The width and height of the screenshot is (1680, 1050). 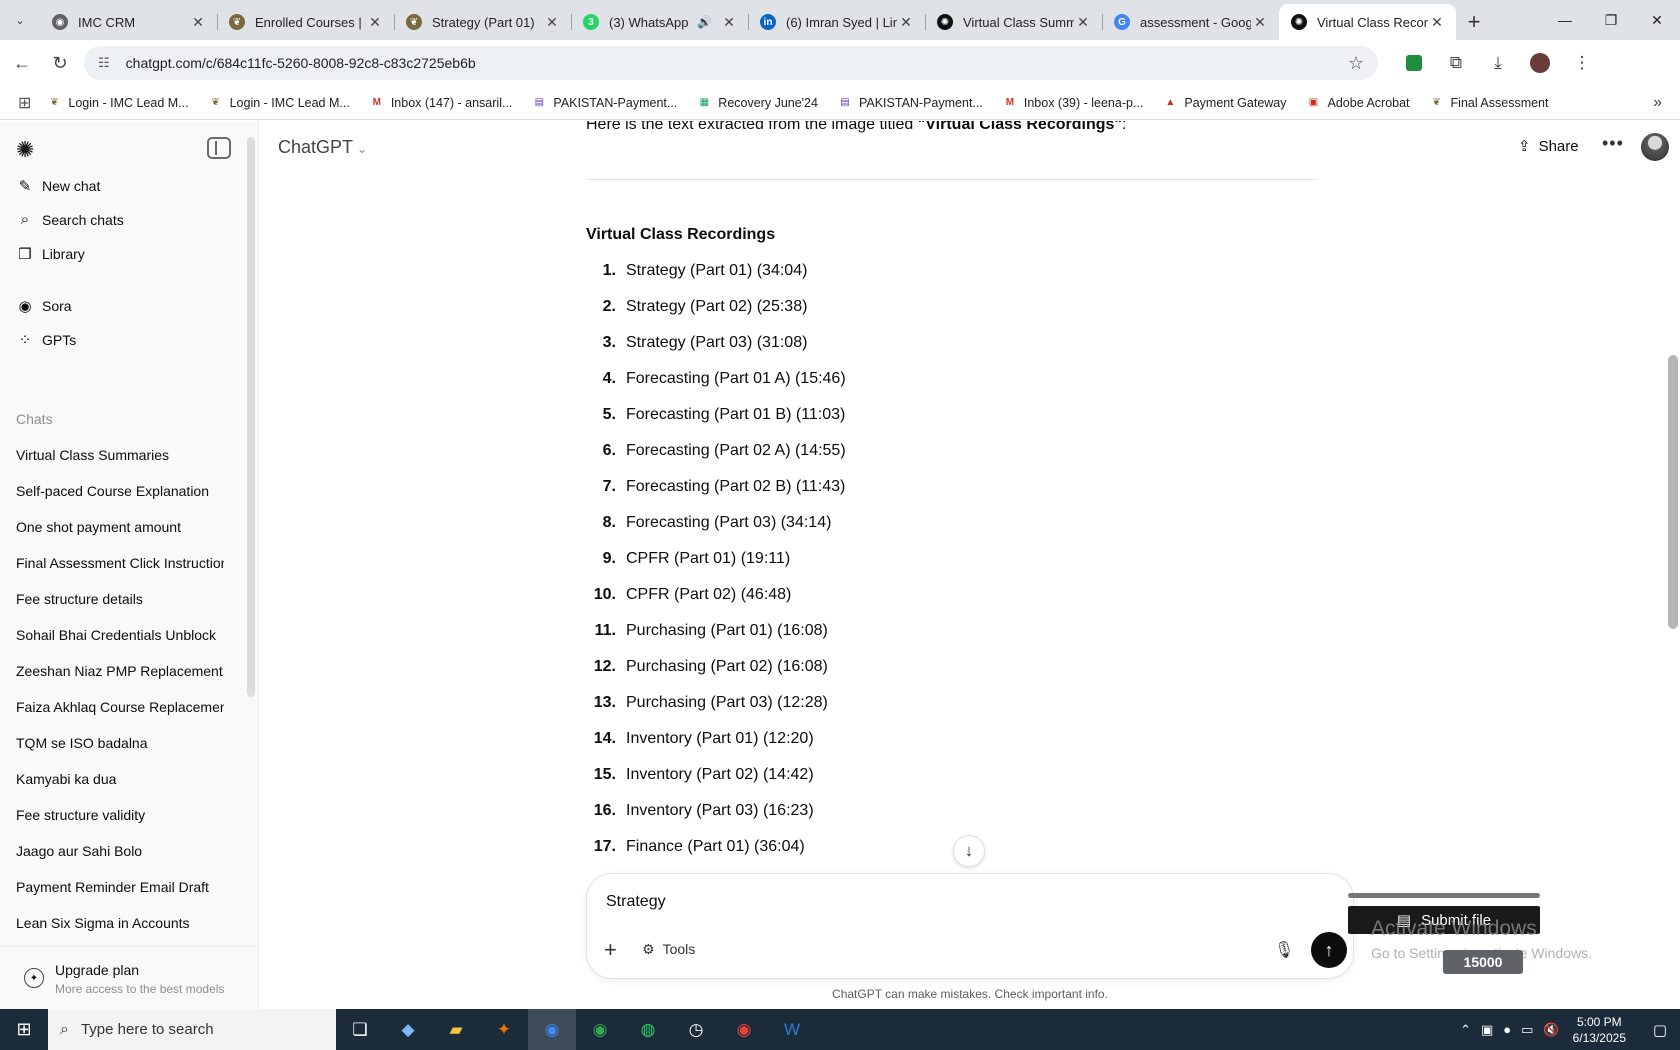 I want to click on chat-history-item: Payment Reminder Email Draft, so click(x=120, y=887).